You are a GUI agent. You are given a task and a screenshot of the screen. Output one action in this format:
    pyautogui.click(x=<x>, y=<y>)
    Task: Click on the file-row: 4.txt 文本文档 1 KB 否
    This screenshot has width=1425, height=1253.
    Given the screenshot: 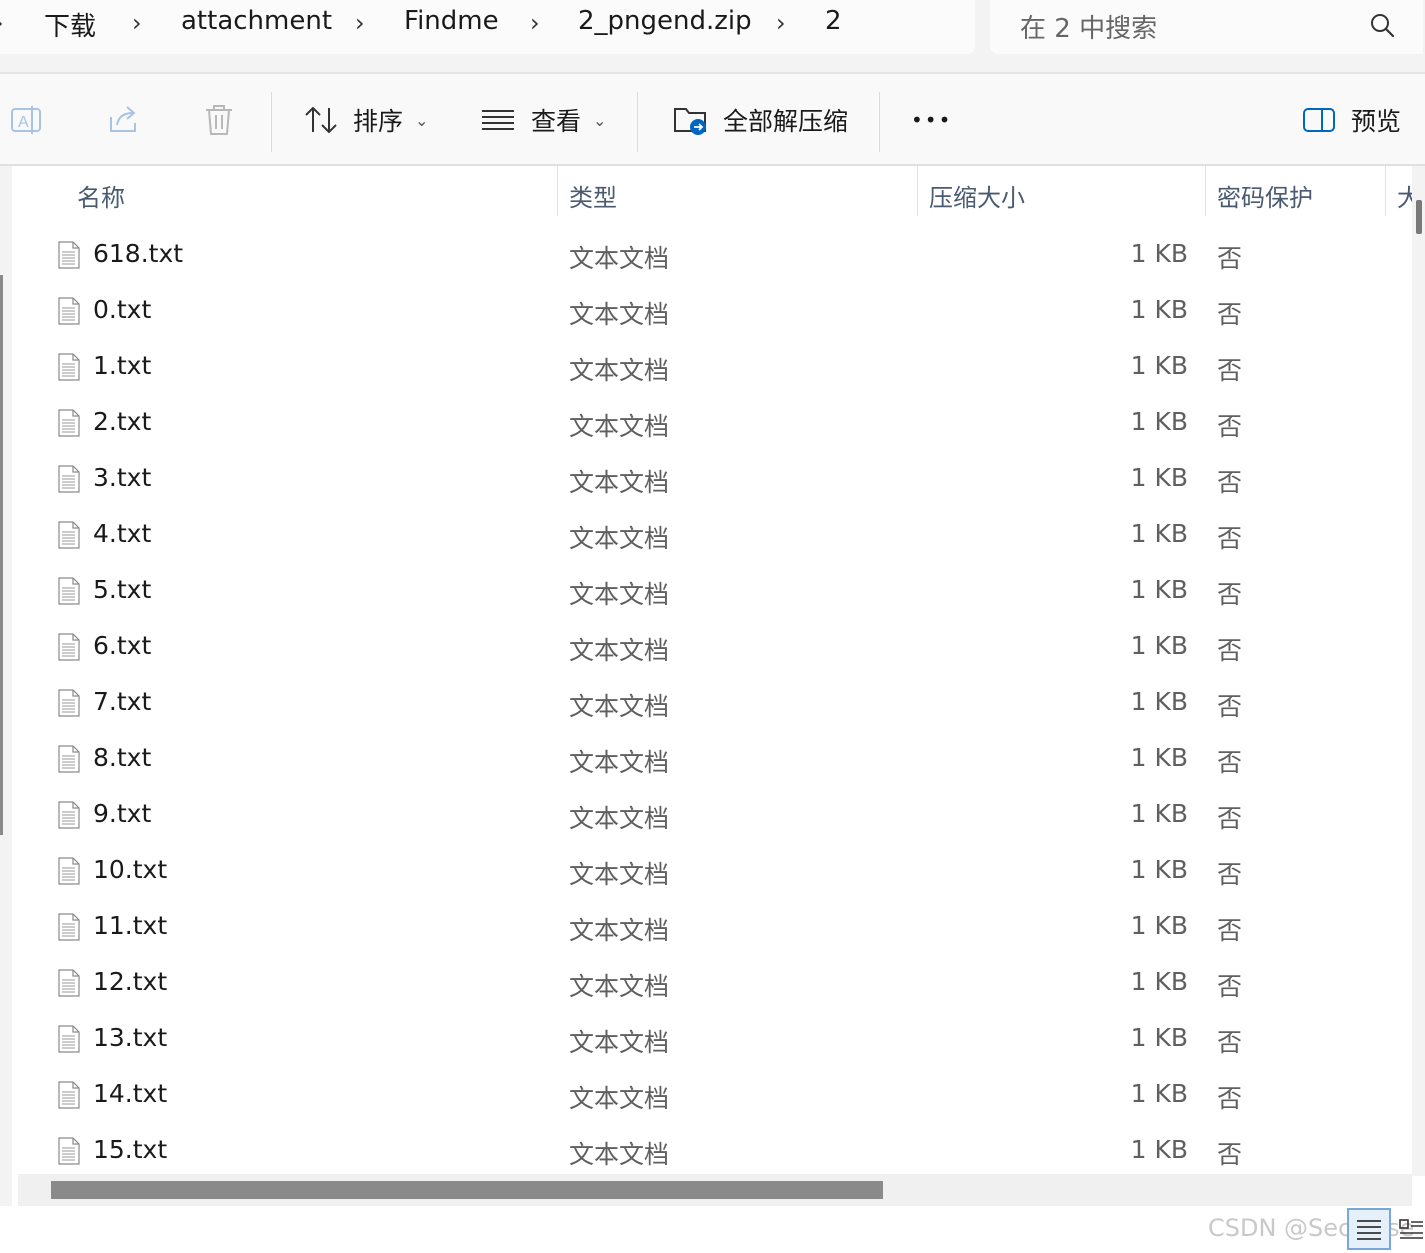 What is the action you would take?
    pyautogui.click(x=712, y=535)
    